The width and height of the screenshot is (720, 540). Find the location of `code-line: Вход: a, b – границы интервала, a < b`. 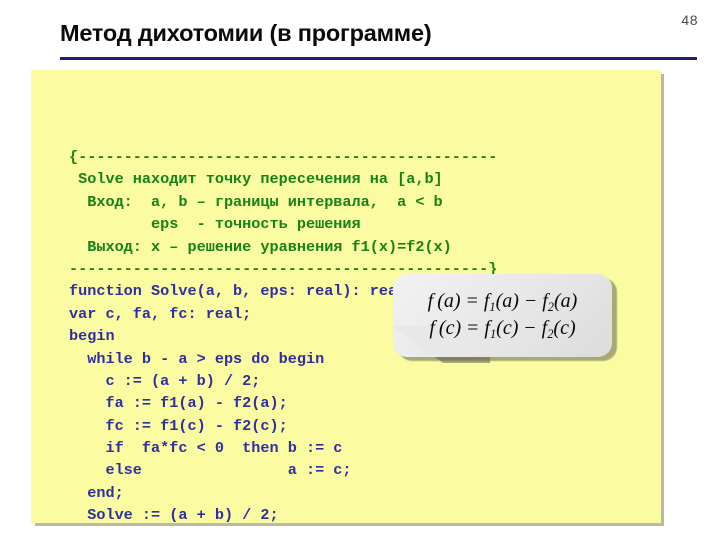

code-line: Вход: a, b – границы интервала, a < b is located at coordinates (256, 201).